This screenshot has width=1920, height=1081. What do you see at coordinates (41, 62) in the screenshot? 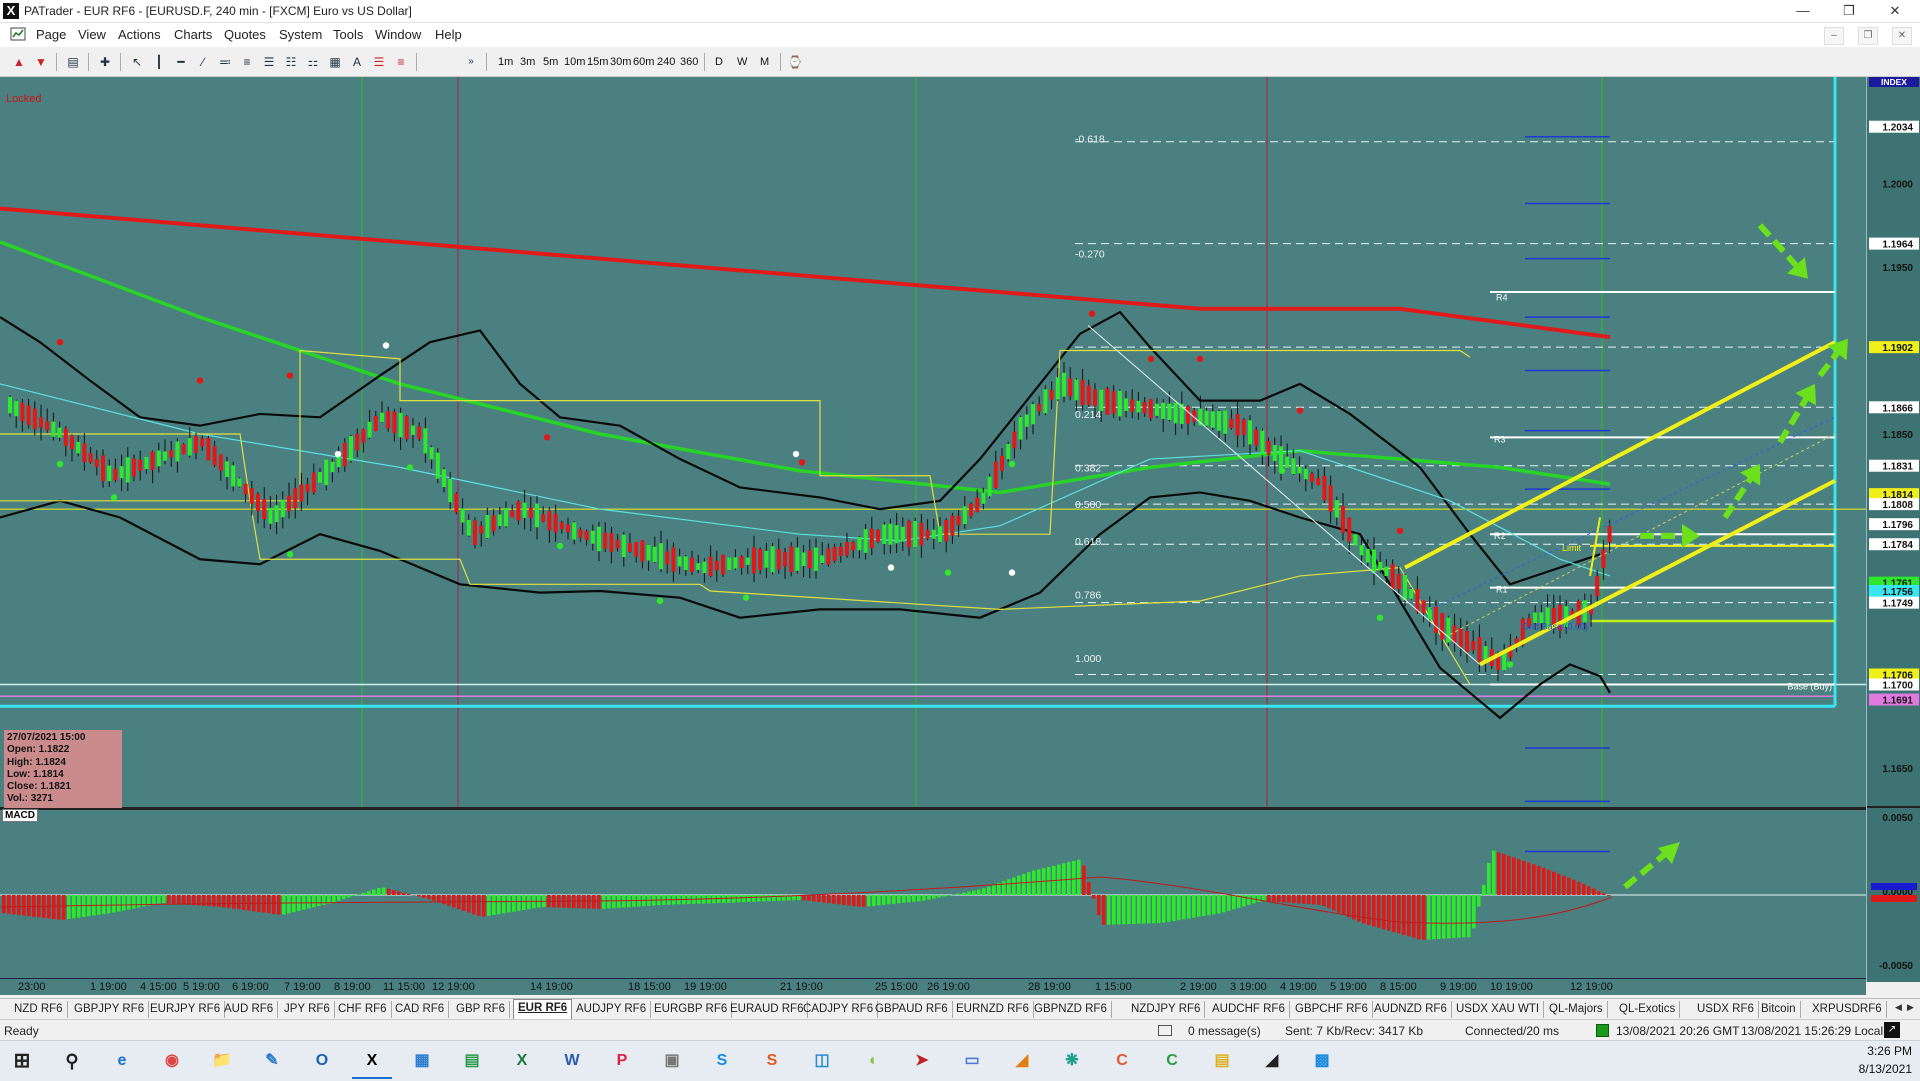
I see `sell-icon: ▼` at bounding box center [41, 62].